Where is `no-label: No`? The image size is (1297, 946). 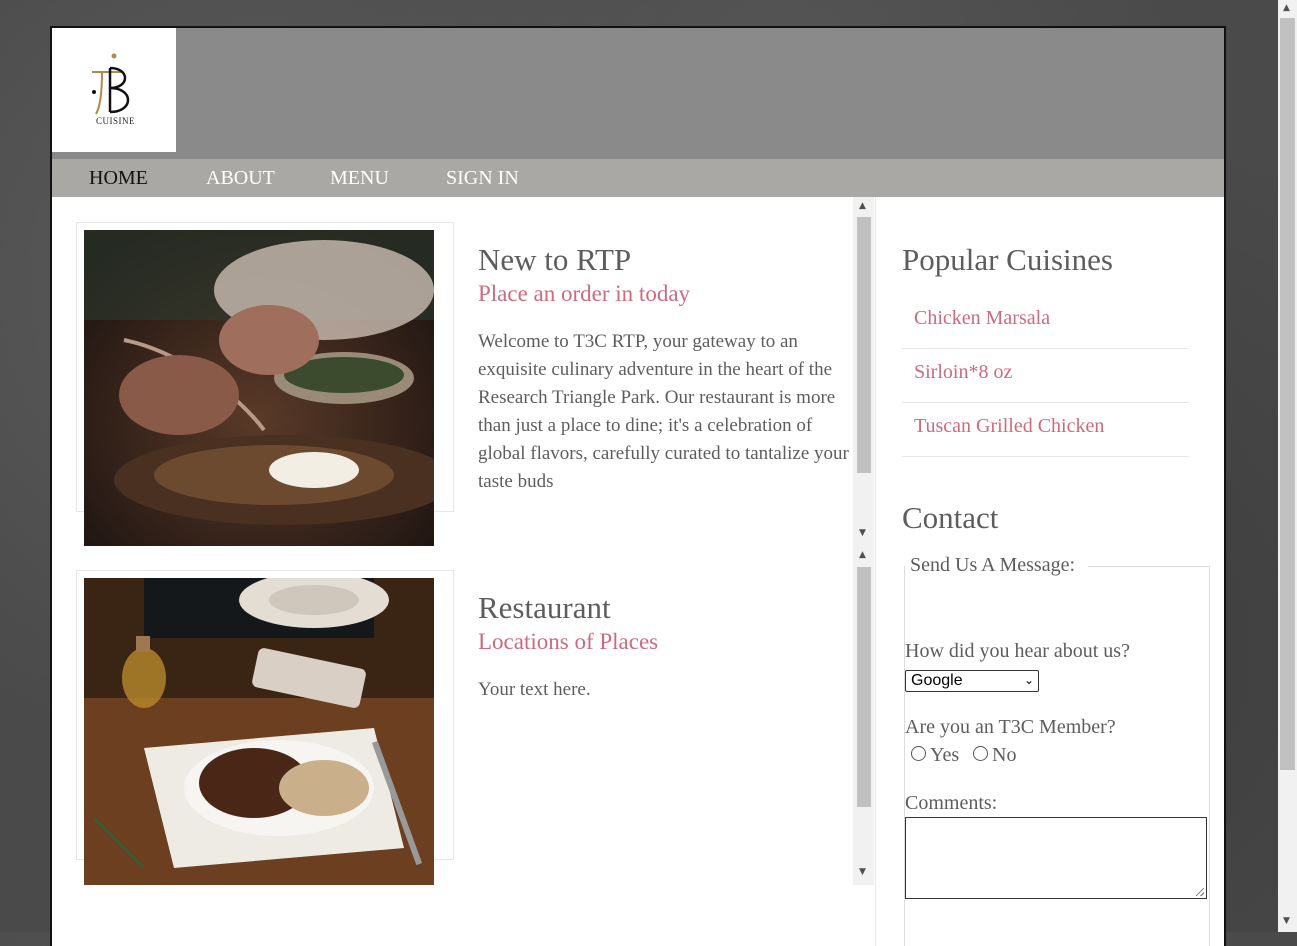 no-label: No is located at coordinates (1004, 755).